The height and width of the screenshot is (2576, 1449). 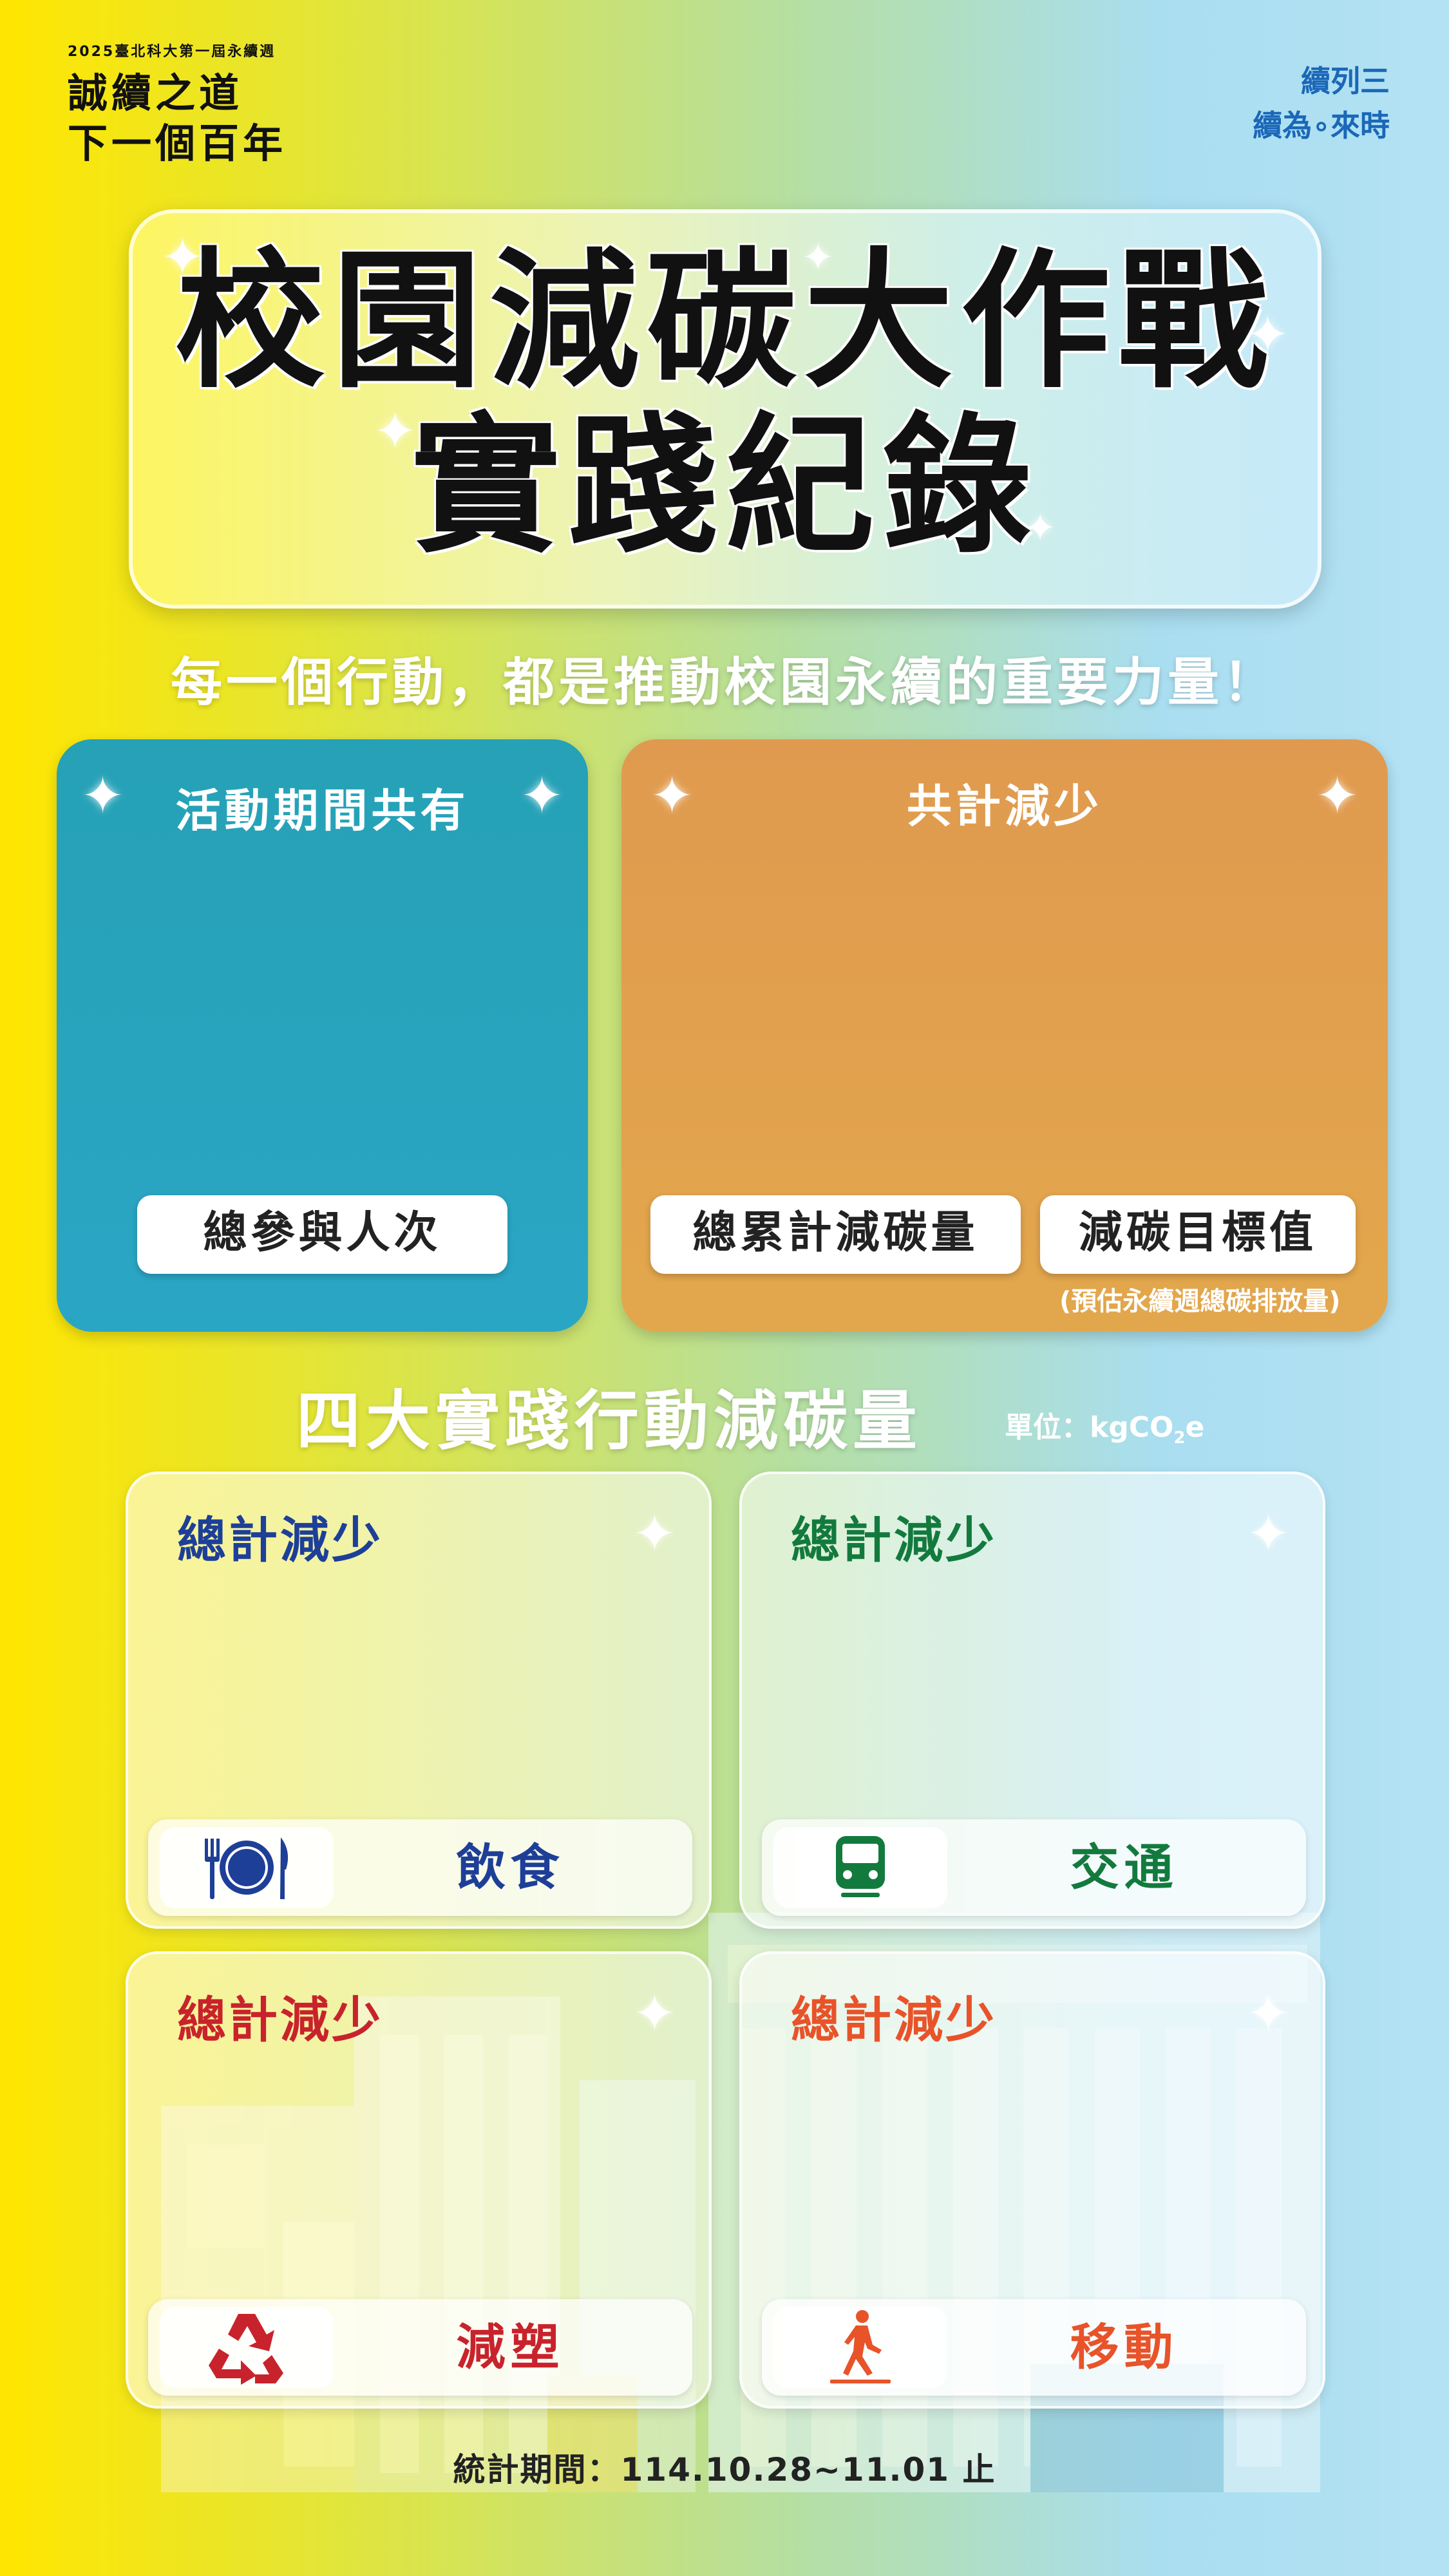 I want to click on transport-label-bar: 交通, so click(x=1034, y=1867).